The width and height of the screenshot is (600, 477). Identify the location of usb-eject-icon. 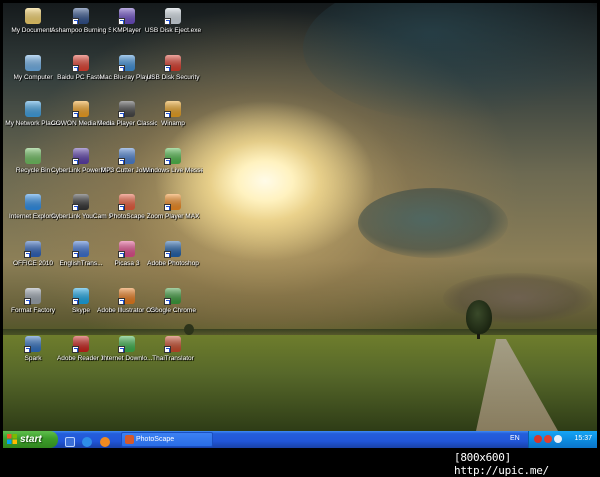
(173, 16).